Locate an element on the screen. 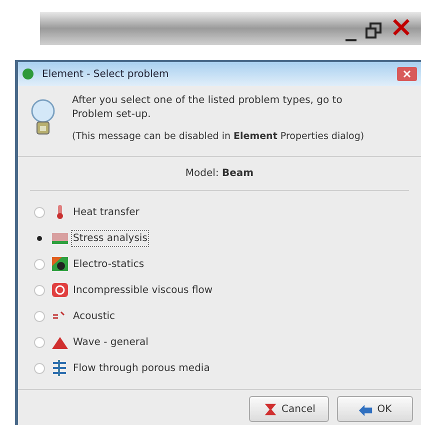 This screenshot has width=421, height=425. minimize-button: _ is located at coordinates (351, 30).